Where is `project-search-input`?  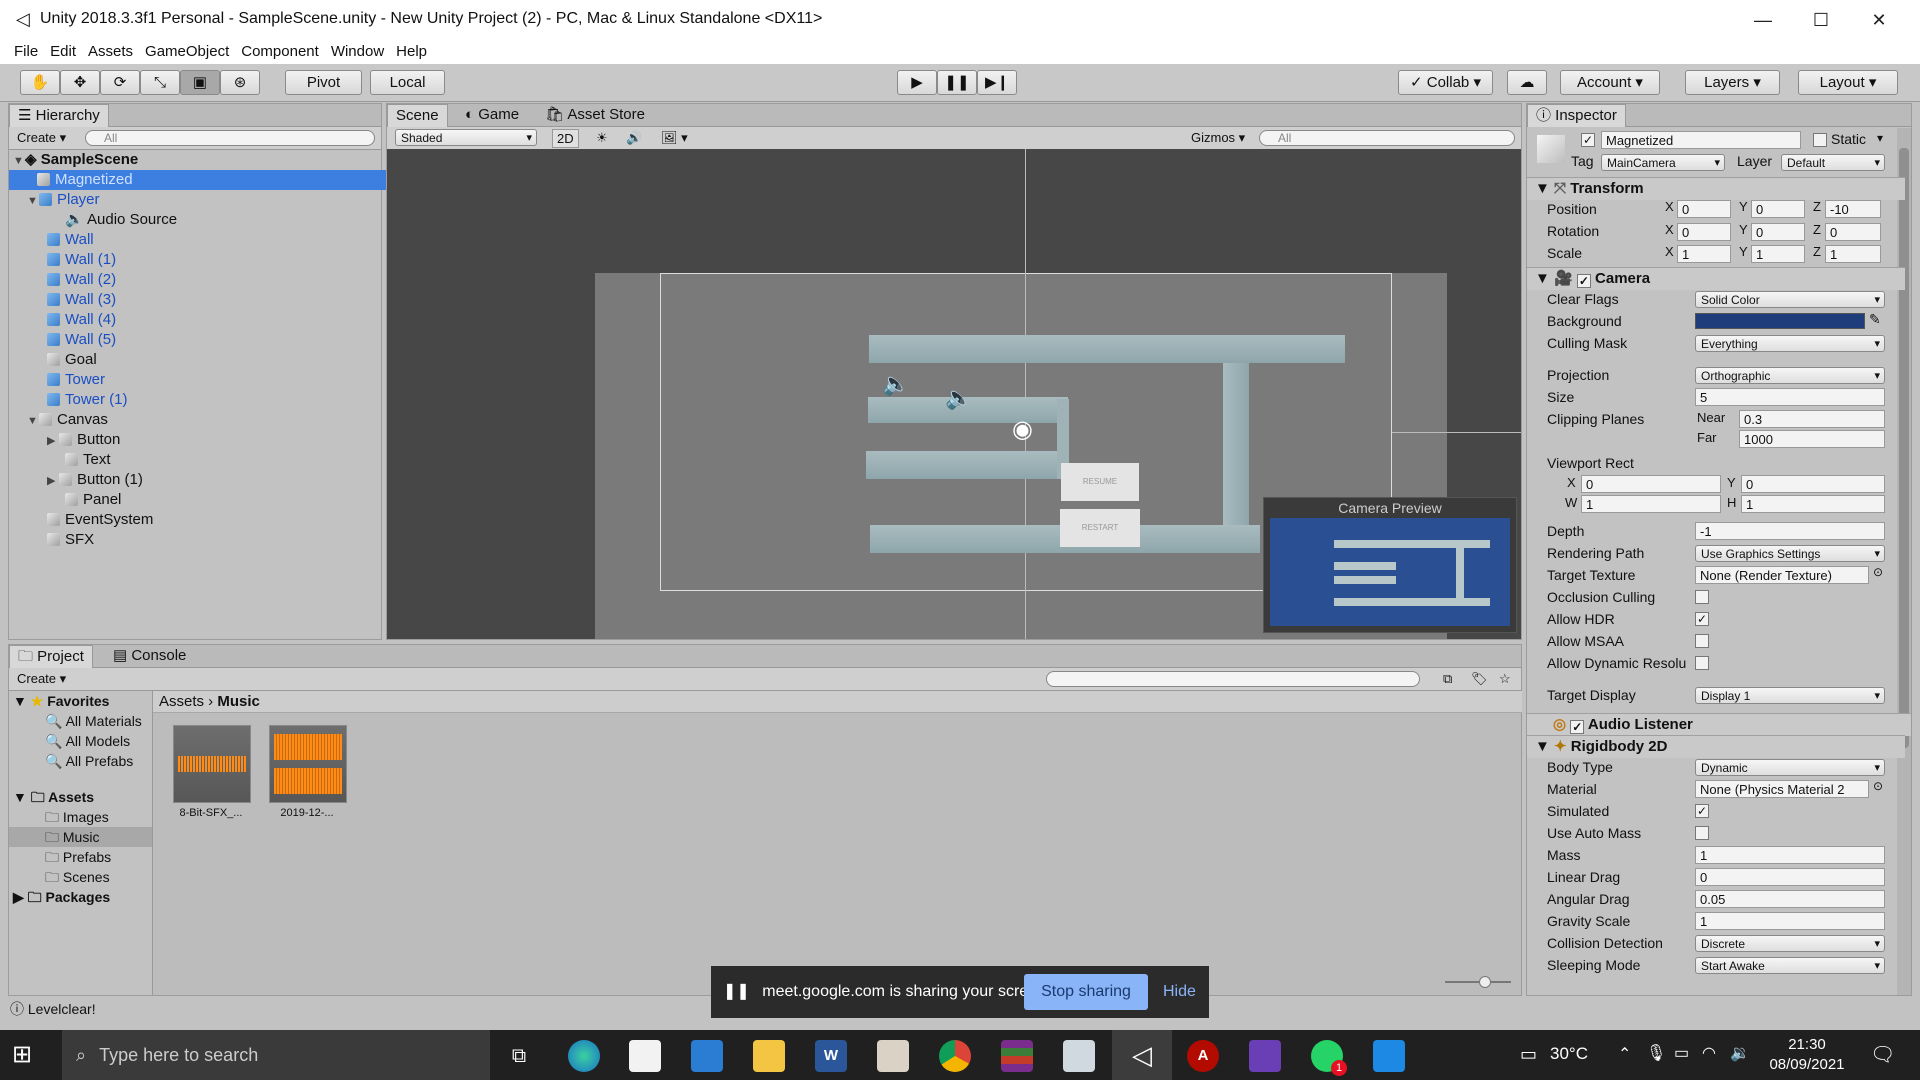
project-search-input is located at coordinates (1233, 679).